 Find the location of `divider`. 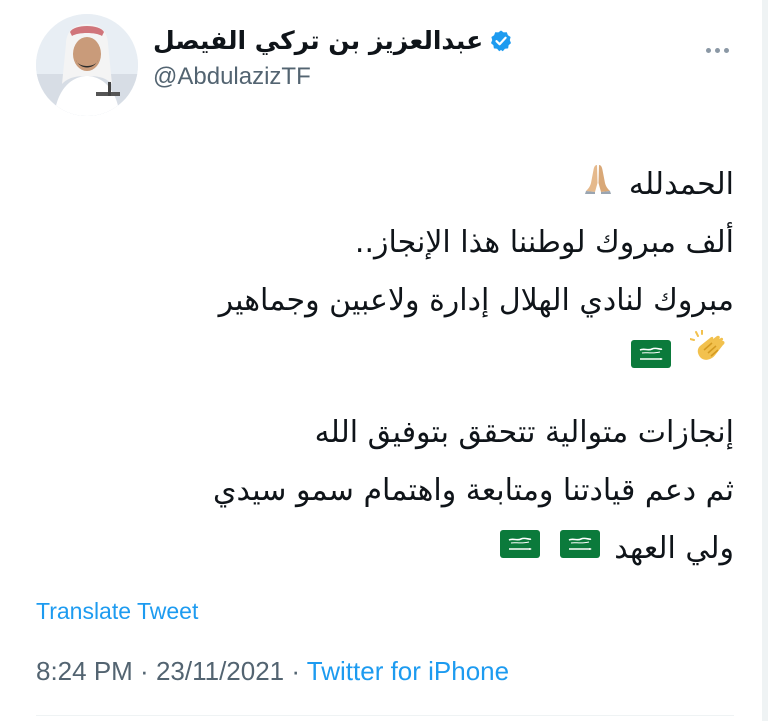

divider is located at coordinates (385, 715).